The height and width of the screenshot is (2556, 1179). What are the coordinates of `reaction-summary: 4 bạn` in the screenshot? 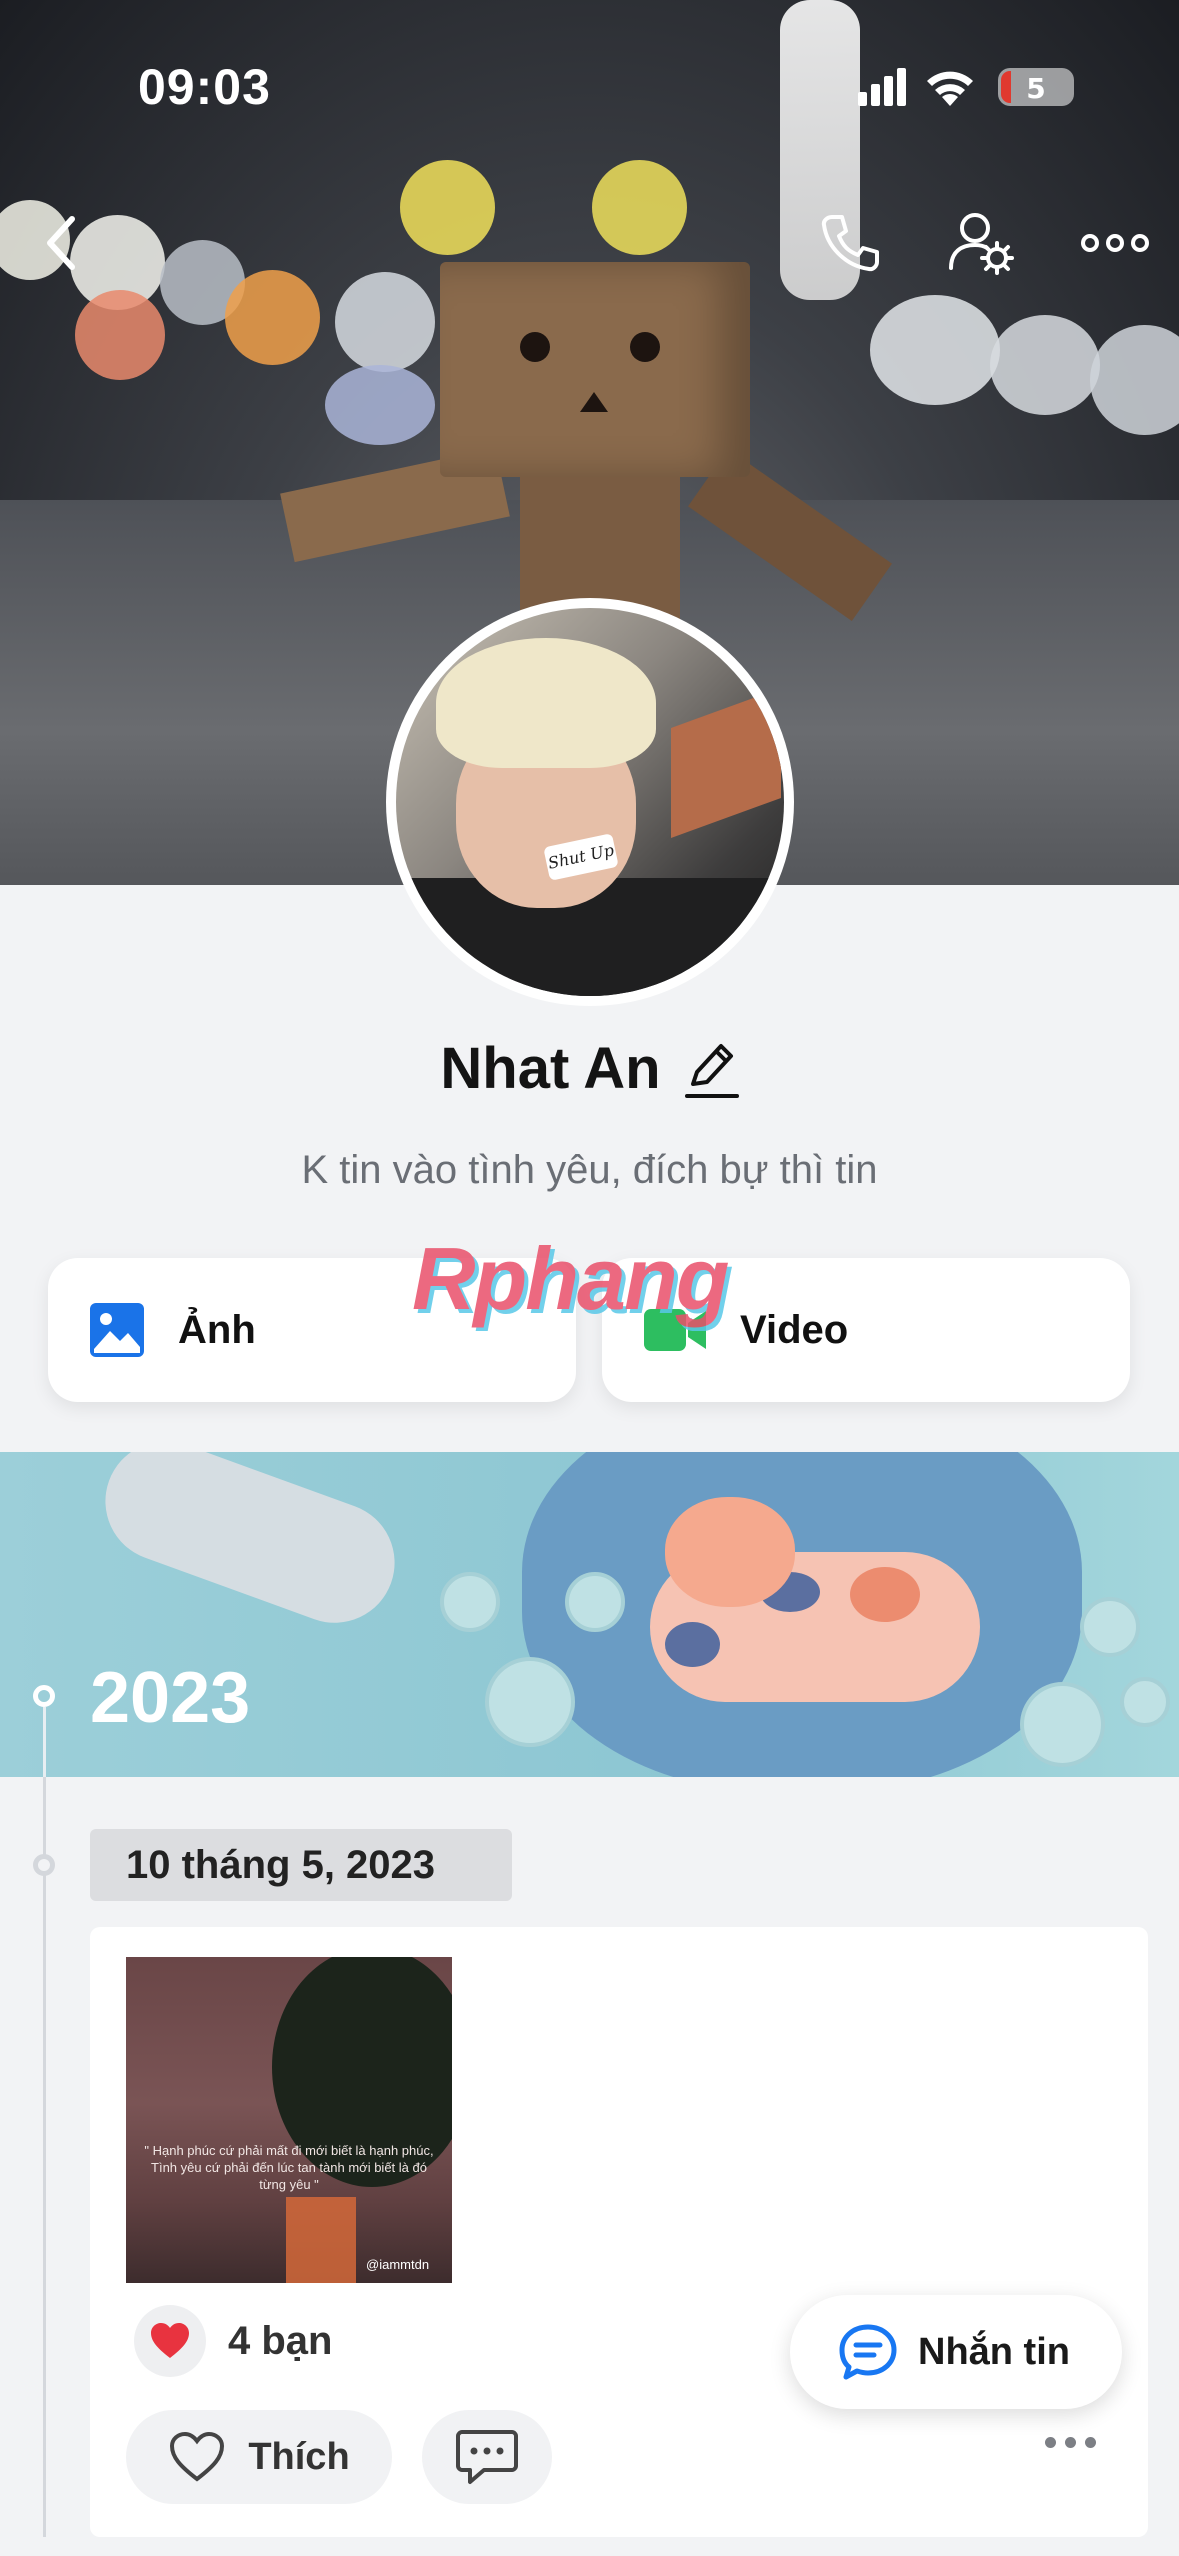 It's located at (233, 2341).